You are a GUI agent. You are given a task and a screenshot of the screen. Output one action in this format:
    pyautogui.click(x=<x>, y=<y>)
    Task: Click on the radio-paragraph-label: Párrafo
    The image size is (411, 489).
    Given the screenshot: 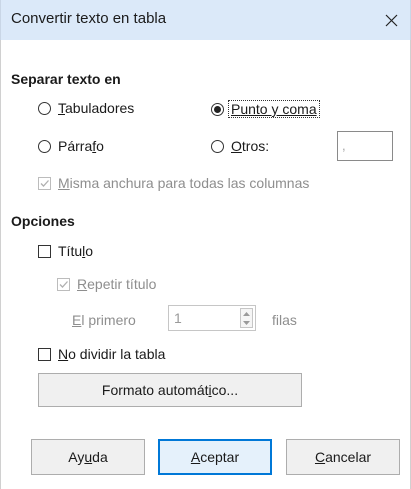 What is the action you would take?
    pyautogui.click(x=81, y=146)
    